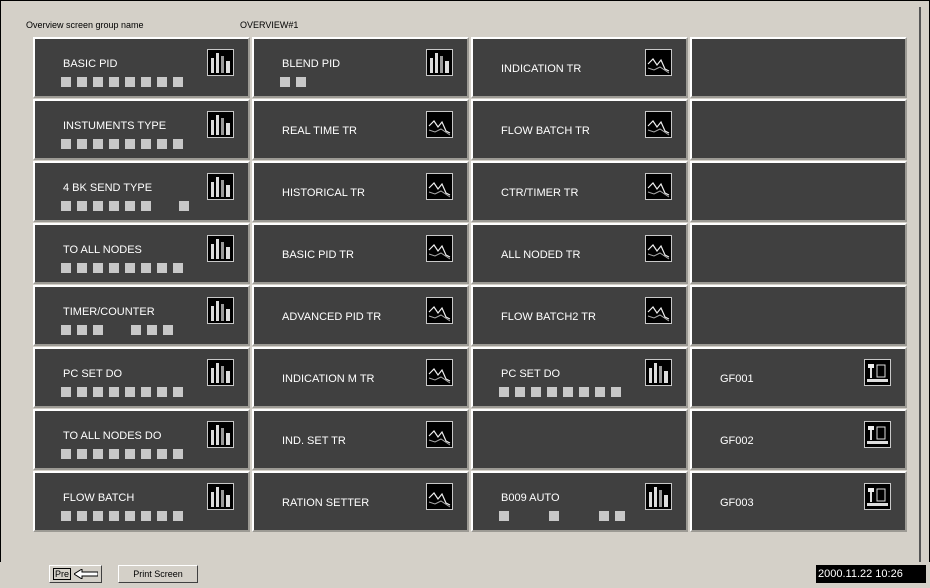 The width and height of the screenshot is (930, 588). What do you see at coordinates (579, 253) in the screenshot?
I see `overview-panel-p32: ALL NODED TR` at bounding box center [579, 253].